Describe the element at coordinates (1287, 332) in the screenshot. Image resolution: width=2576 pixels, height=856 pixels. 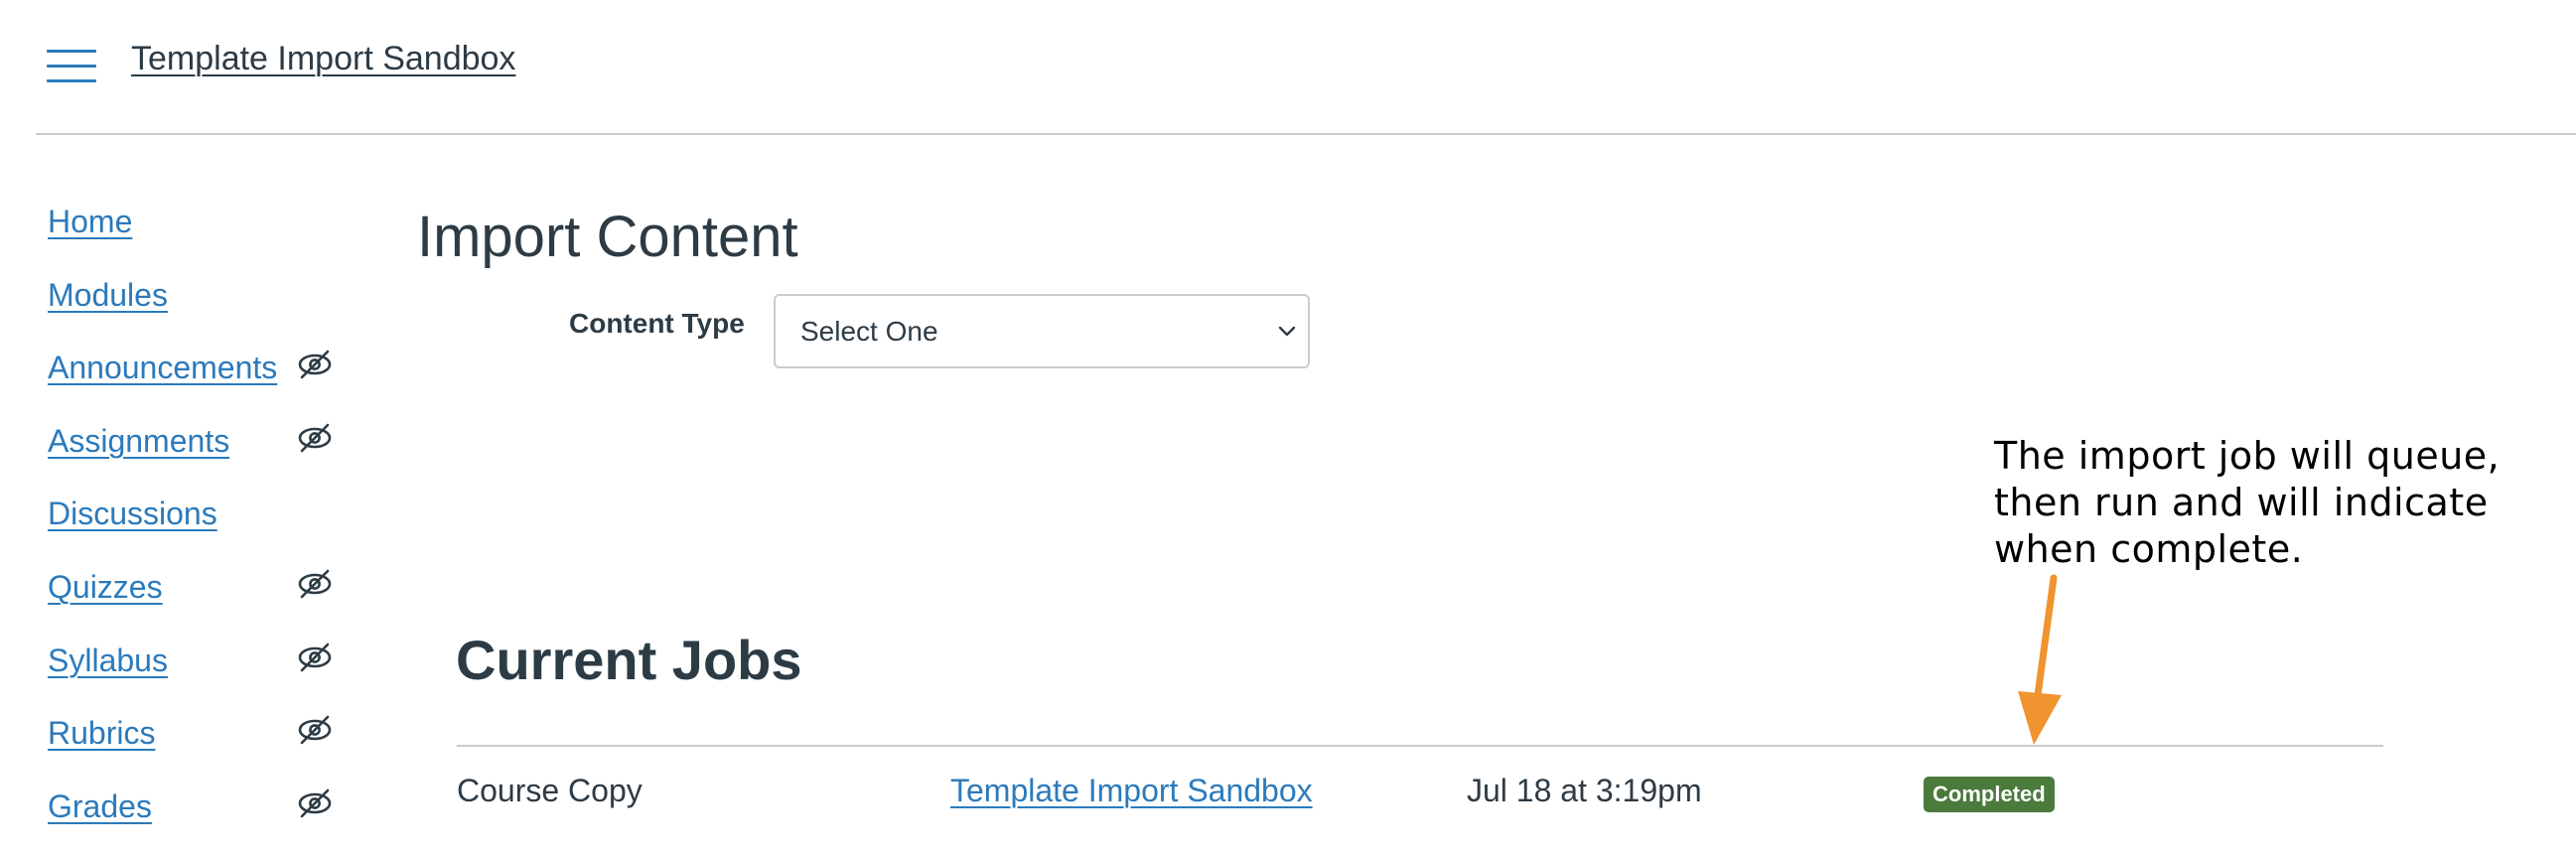
I see `chevron-down-icon` at that location.